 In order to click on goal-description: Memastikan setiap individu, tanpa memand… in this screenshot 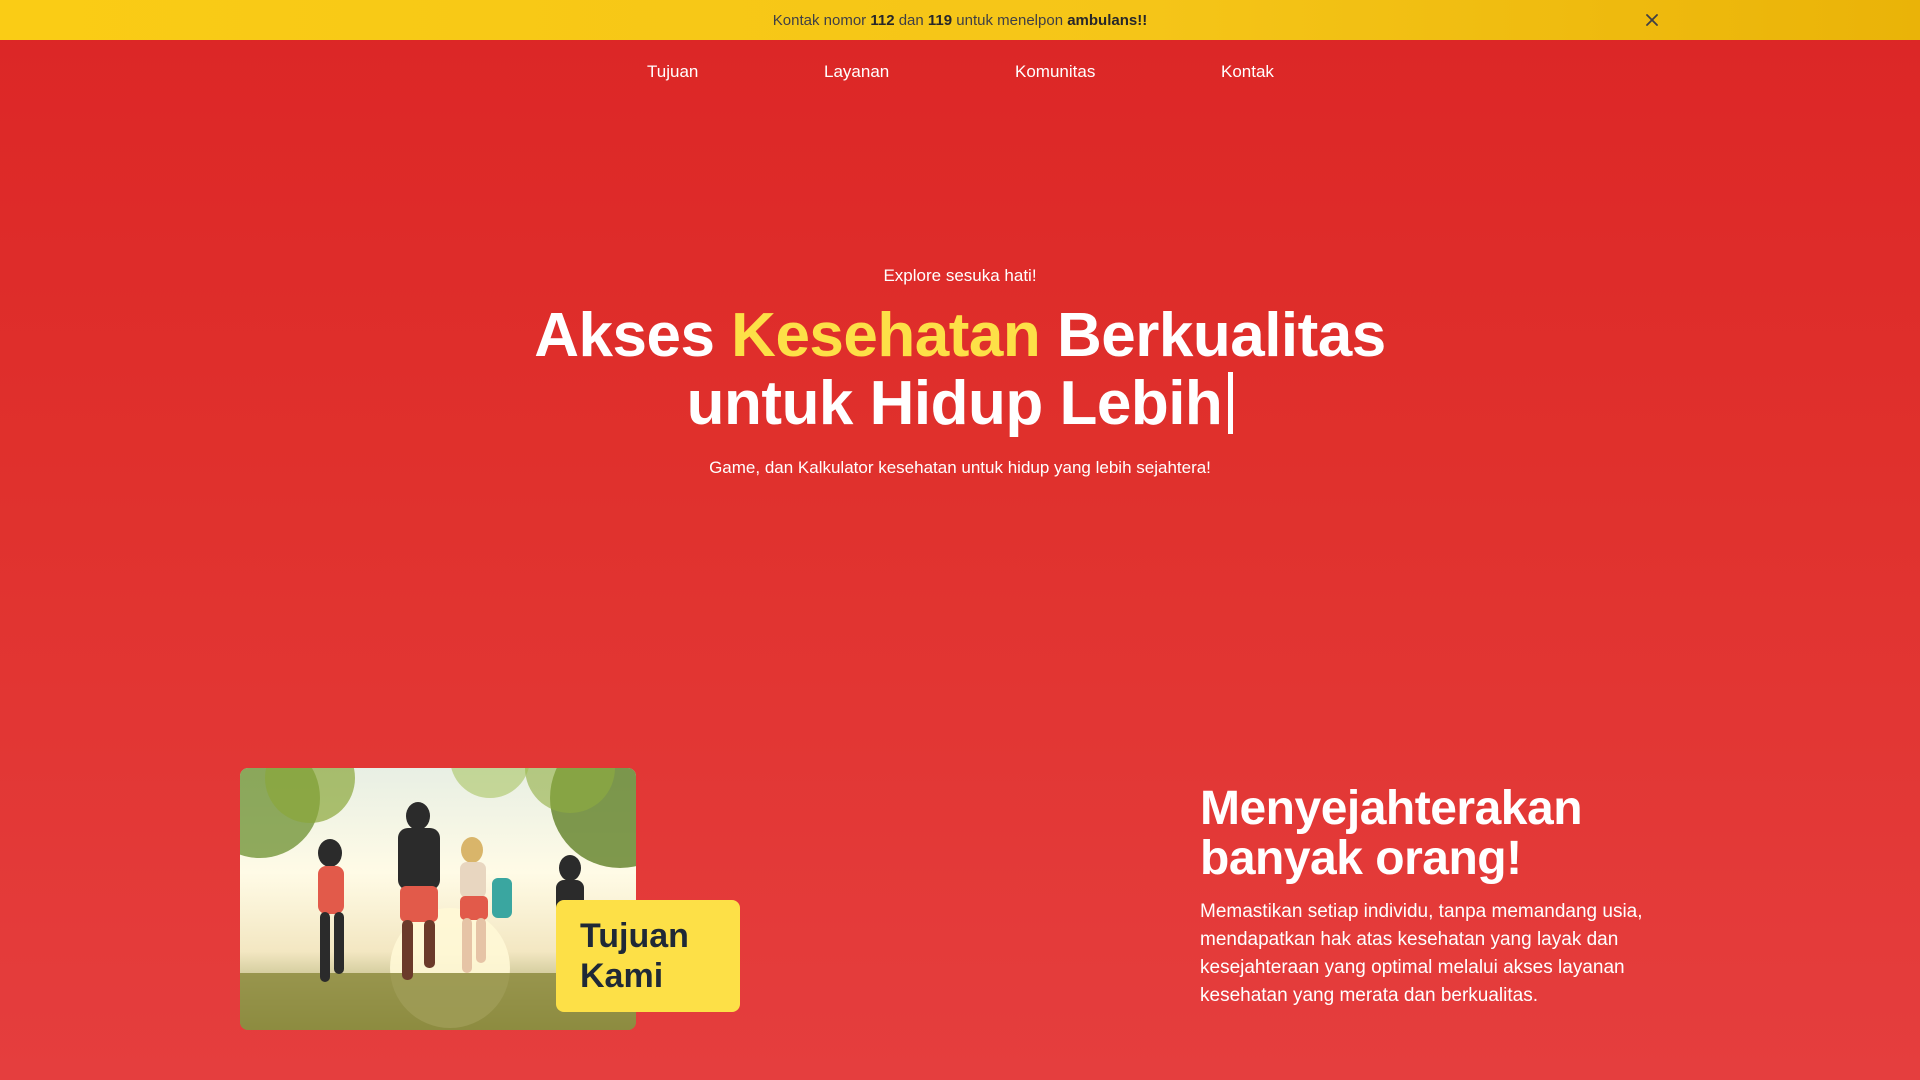, I will do `click(1421, 953)`.